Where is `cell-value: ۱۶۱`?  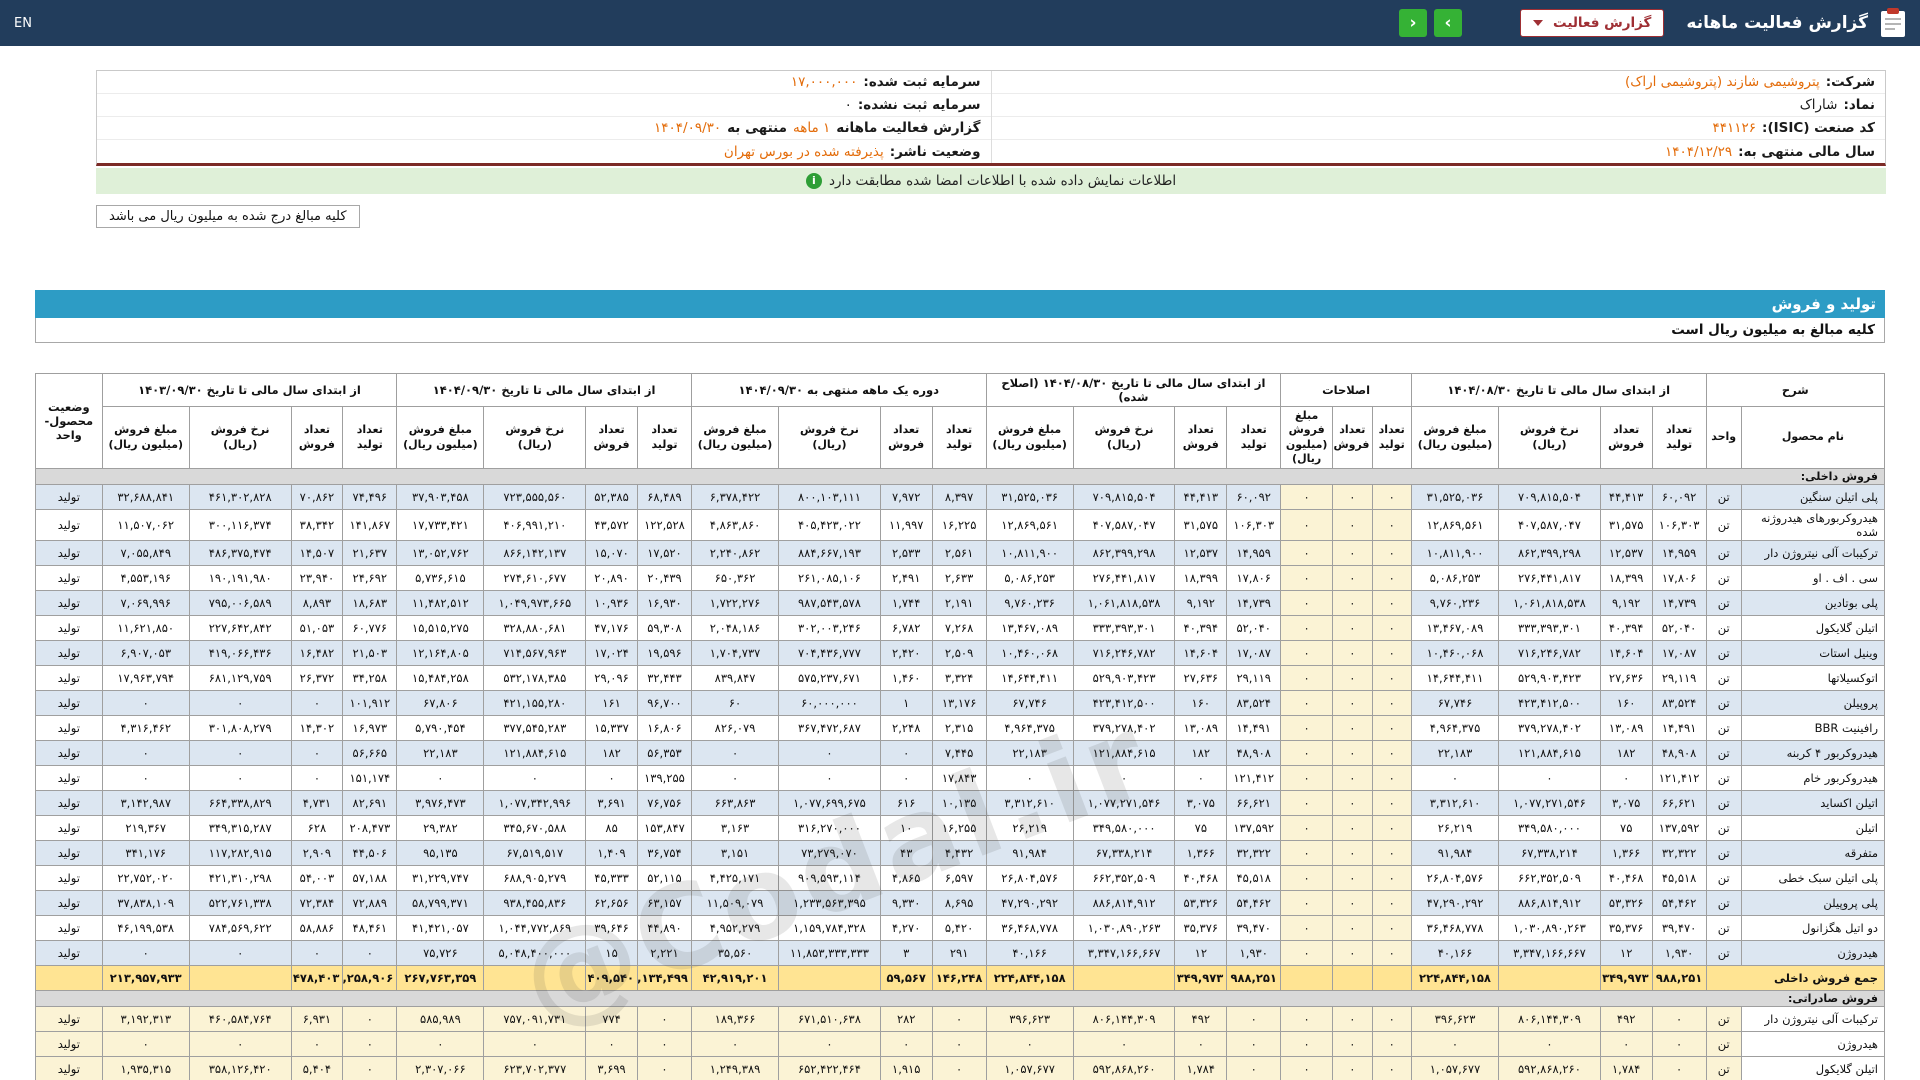 cell-value: ۱۶۱ is located at coordinates (611, 703).